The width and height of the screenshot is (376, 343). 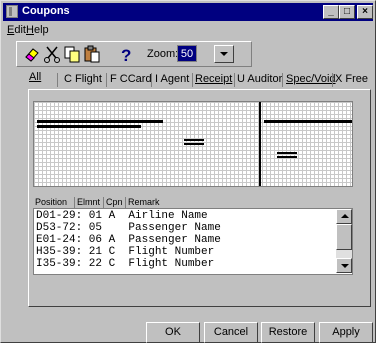 I want to click on menu-help: Help, so click(x=37, y=30).